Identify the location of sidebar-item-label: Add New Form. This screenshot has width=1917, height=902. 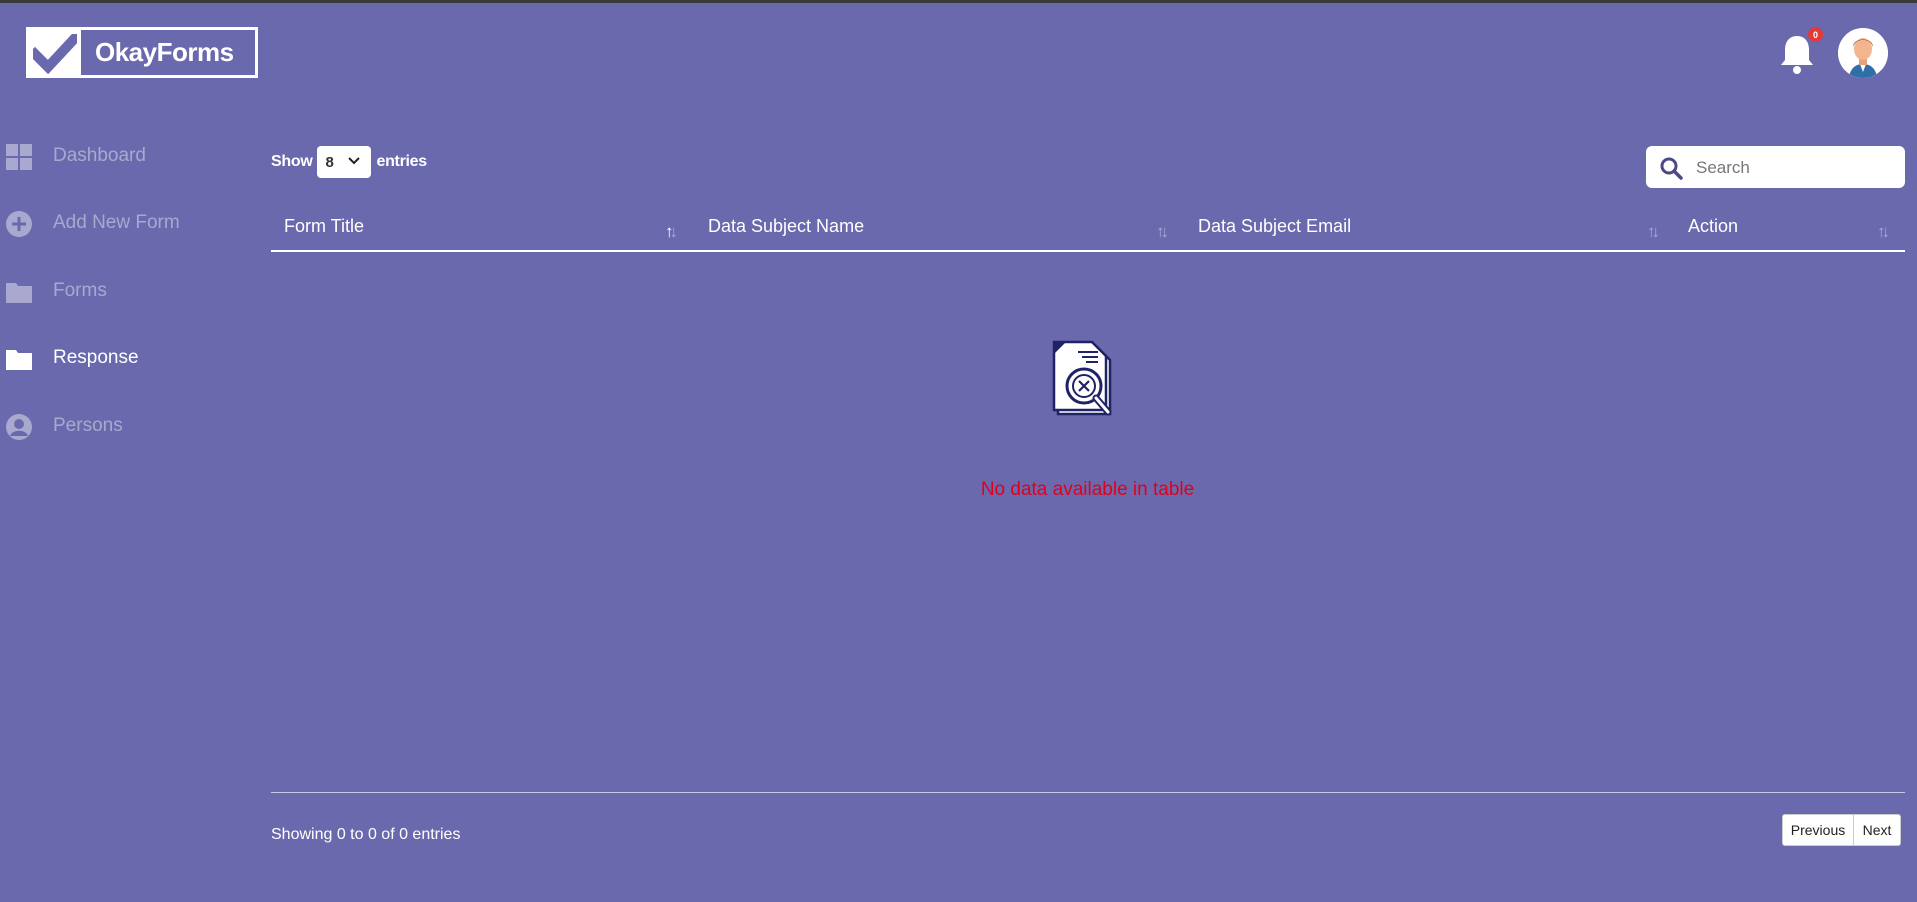
(116, 222).